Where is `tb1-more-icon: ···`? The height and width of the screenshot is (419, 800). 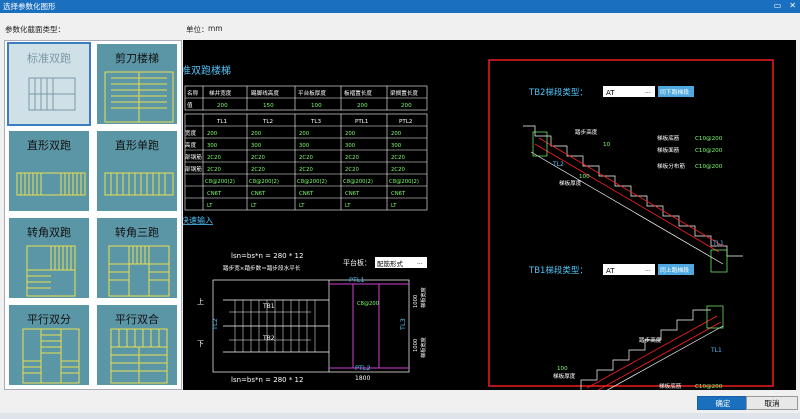 tb1-more-icon: ··· is located at coordinates (648, 271).